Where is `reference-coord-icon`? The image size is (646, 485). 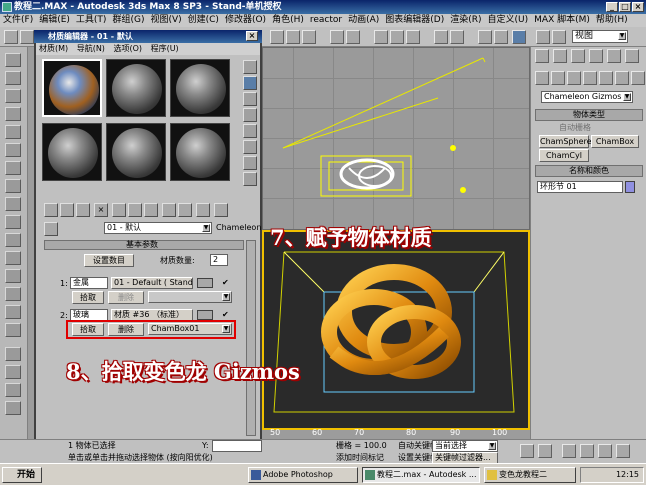 reference-coord-icon is located at coordinates (337, 37).